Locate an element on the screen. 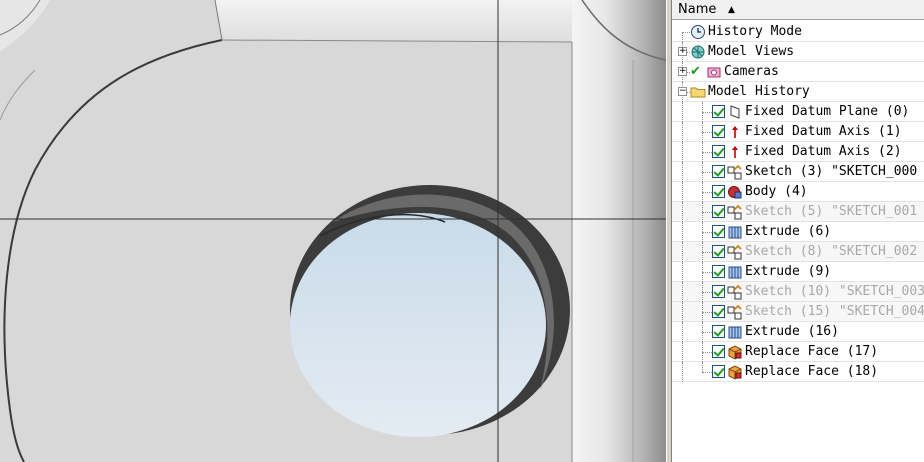 This screenshot has width=924, height=462. body-icon is located at coordinates (735, 192).